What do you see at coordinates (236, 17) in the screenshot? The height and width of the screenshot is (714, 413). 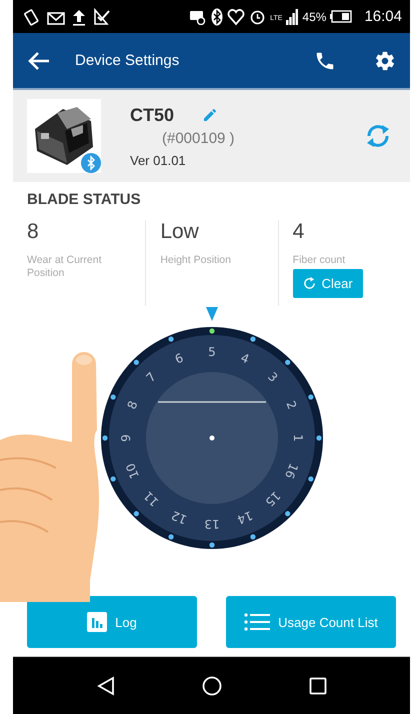 I see `heart-icon` at bounding box center [236, 17].